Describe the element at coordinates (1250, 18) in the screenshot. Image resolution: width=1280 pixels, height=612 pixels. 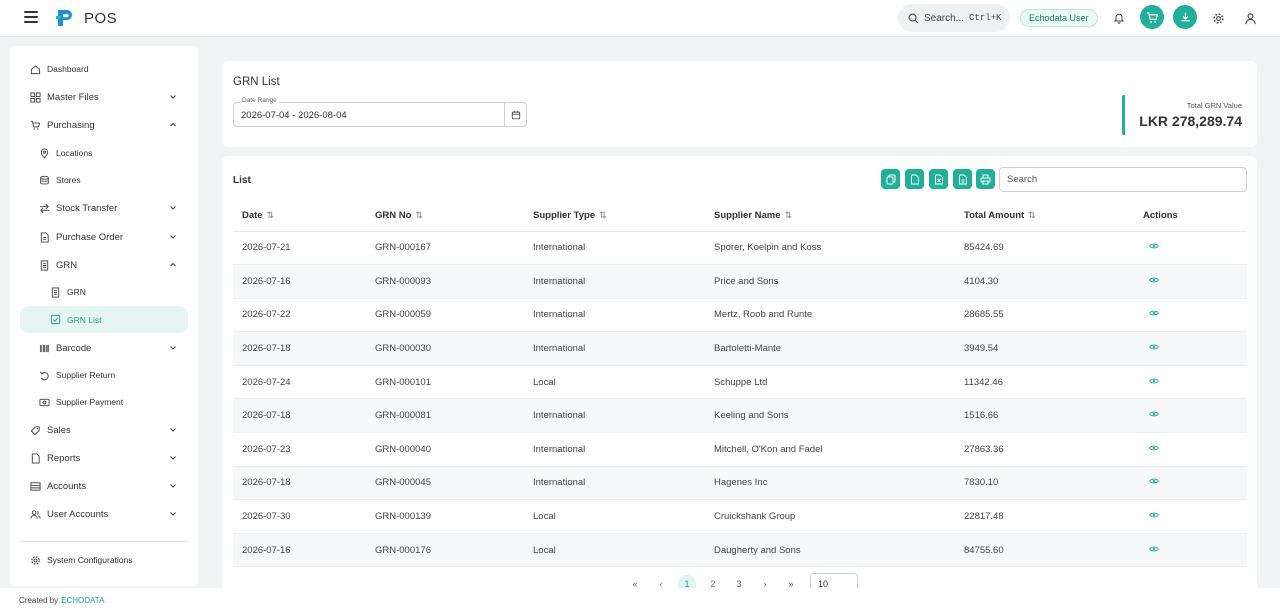
I see `user-icon` at that location.